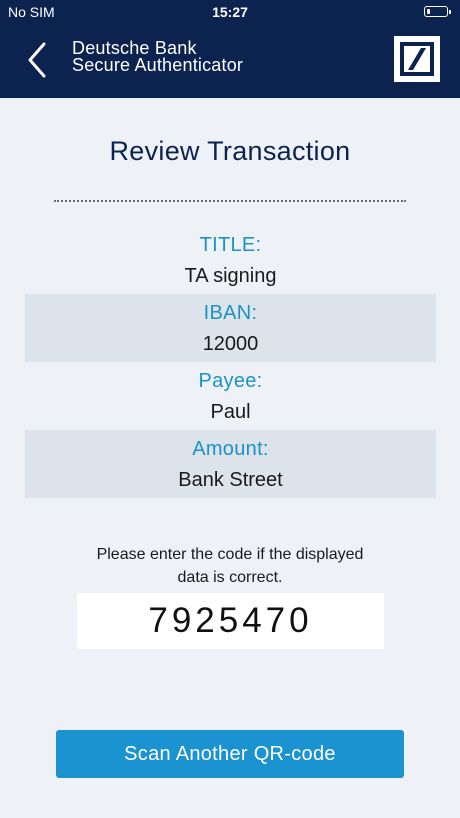 The image size is (460, 818). What do you see at coordinates (230, 754) in the screenshot?
I see `scan-qr-code-button: Scan Another QR-code` at bounding box center [230, 754].